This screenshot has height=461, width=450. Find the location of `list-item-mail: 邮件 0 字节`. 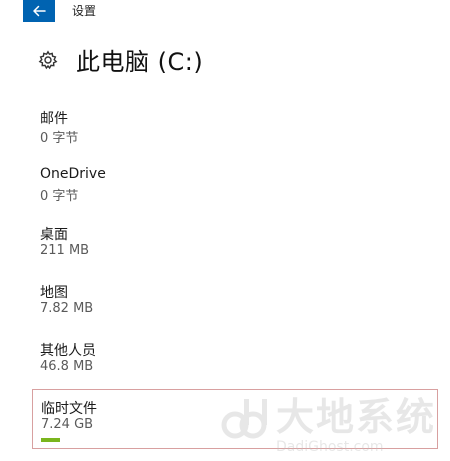

list-item-mail: 邮件 0 字节 is located at coordinates (235, 128).